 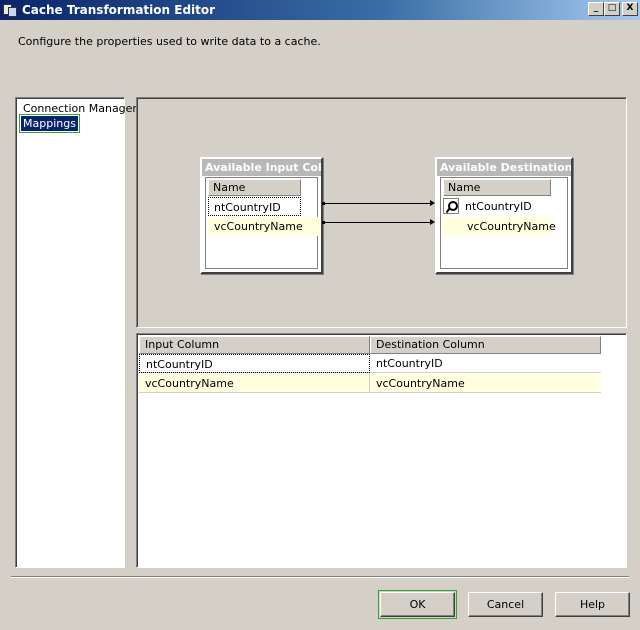 I want to click on key-icon, so click(x=451, y=206).